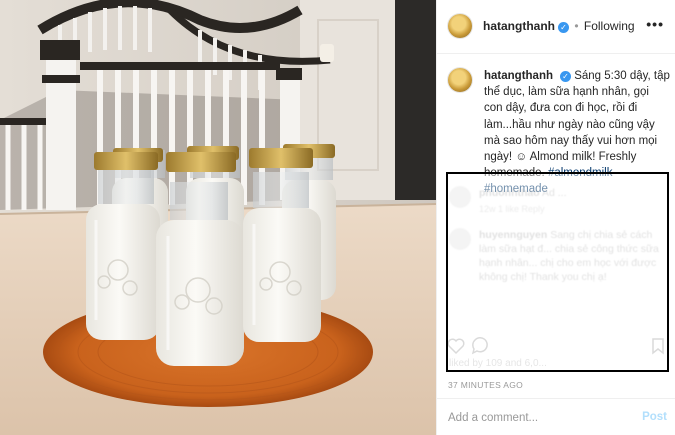  Describe the element at coordinates (460, 26) in the screenshot. I see `avatar` at that location.